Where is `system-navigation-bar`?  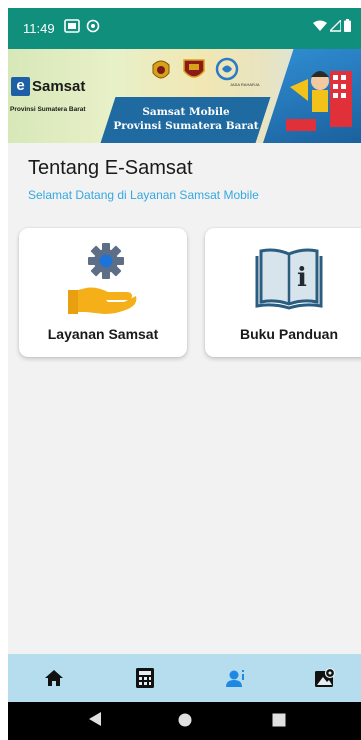
system-navigation-bar is located at coordinates (184, 721).